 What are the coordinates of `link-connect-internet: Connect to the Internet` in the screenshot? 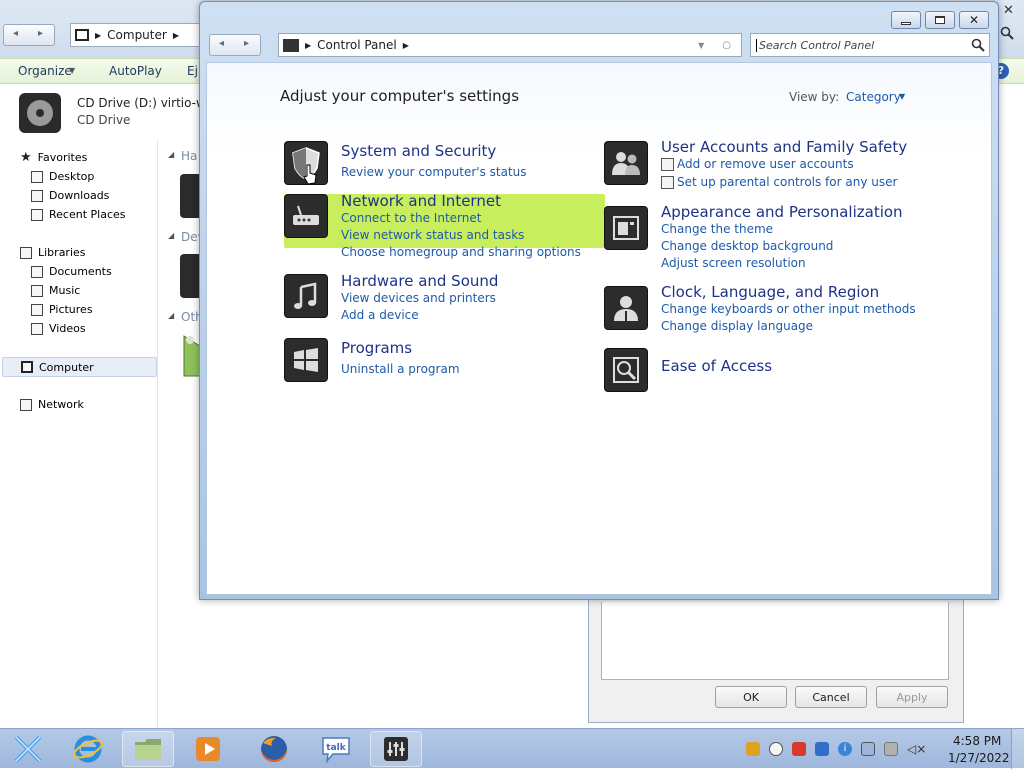 It's located at (411, 218).